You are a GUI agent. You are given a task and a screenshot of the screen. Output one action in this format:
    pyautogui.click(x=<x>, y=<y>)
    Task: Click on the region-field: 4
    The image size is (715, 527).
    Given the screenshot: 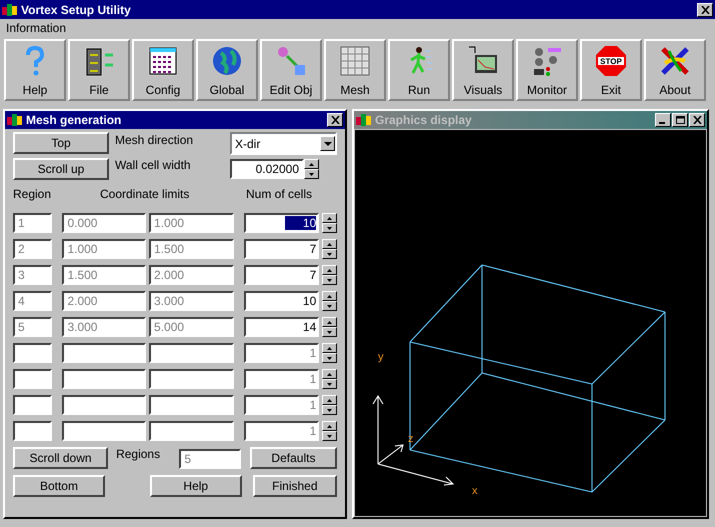 What is the action you would take?
    pyautogui.click(x=32, y=301)
    